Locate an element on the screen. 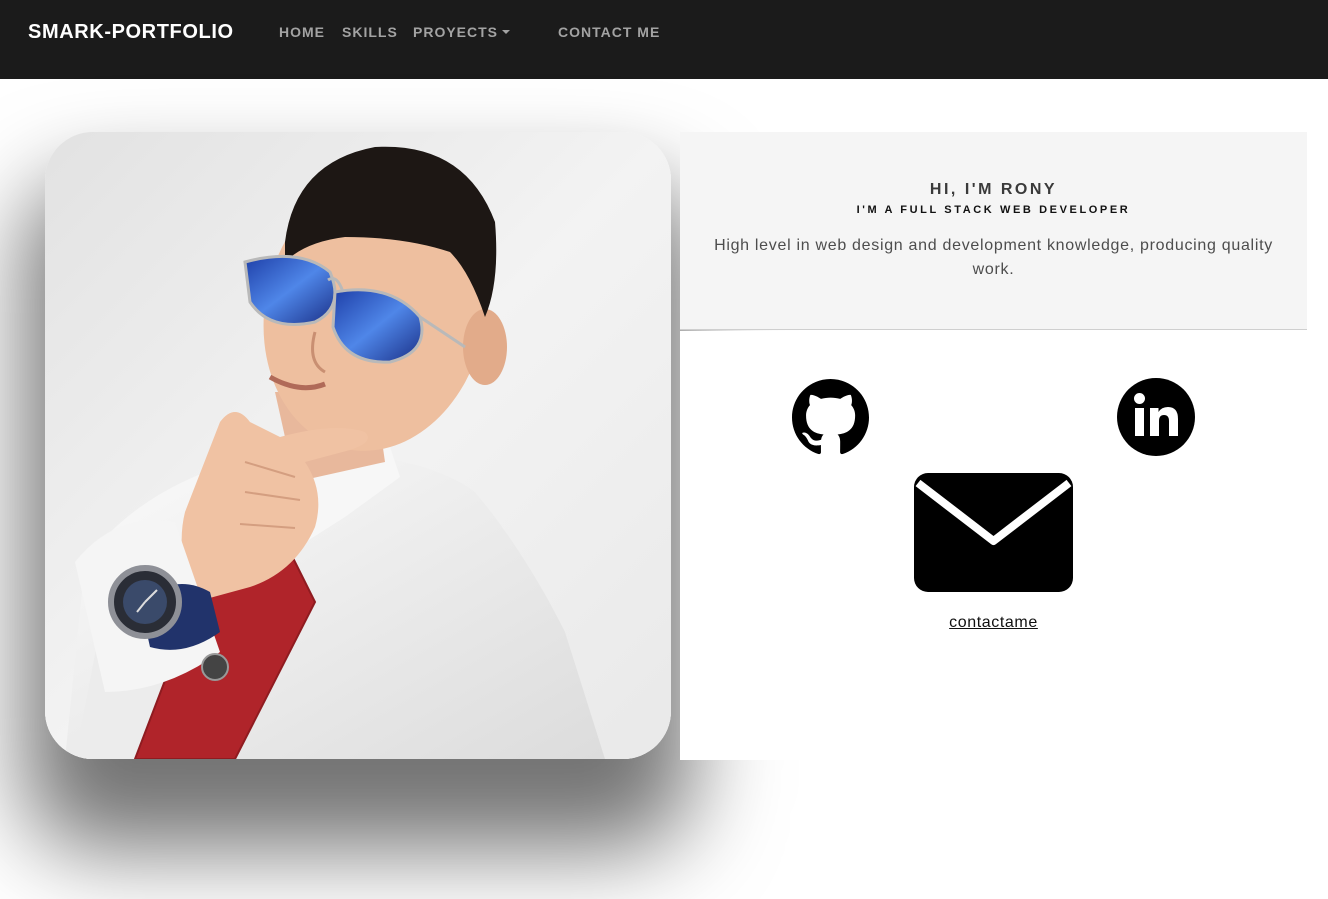  github-icon is located at coordinates (830, 417).